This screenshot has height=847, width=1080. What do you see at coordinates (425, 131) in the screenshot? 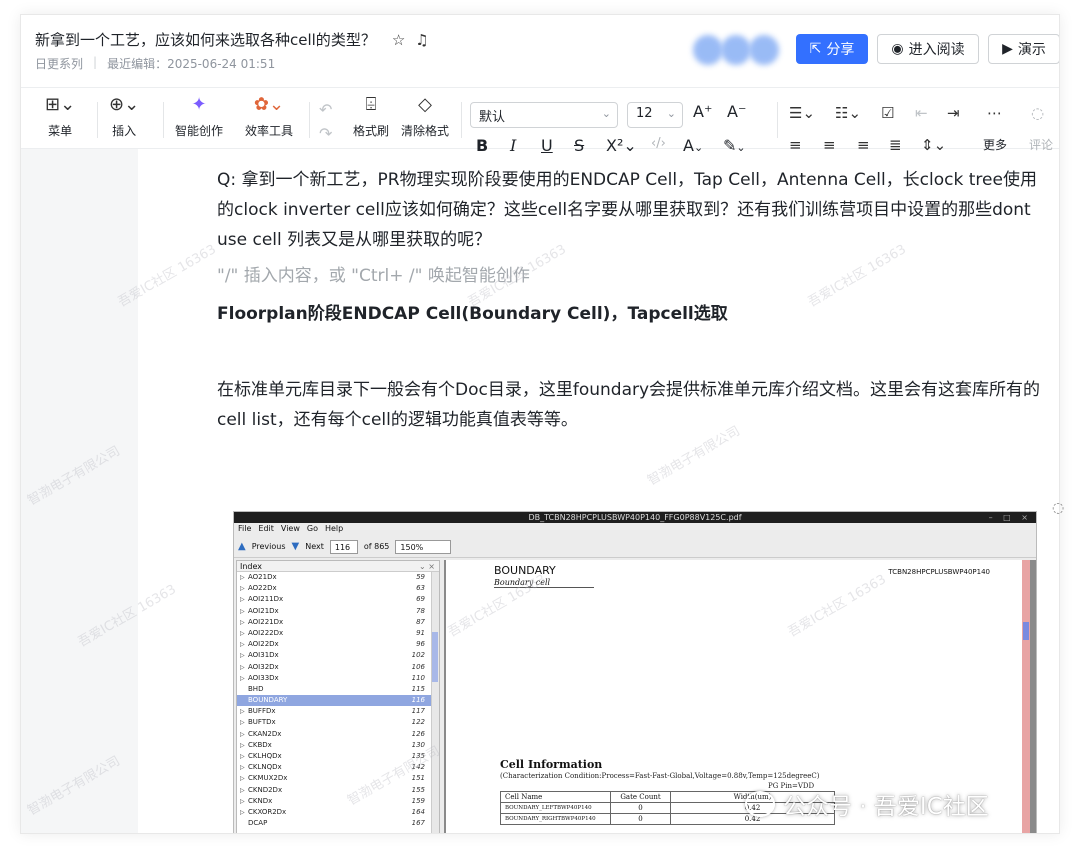
I see `clear-format-label: 清除格式` at bounding box center [425, 131].